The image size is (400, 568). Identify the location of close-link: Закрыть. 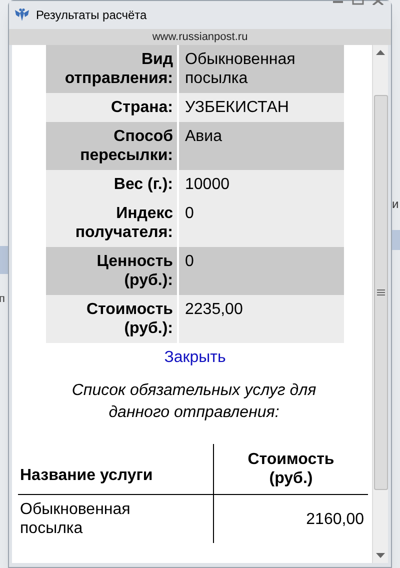
(195, 358).